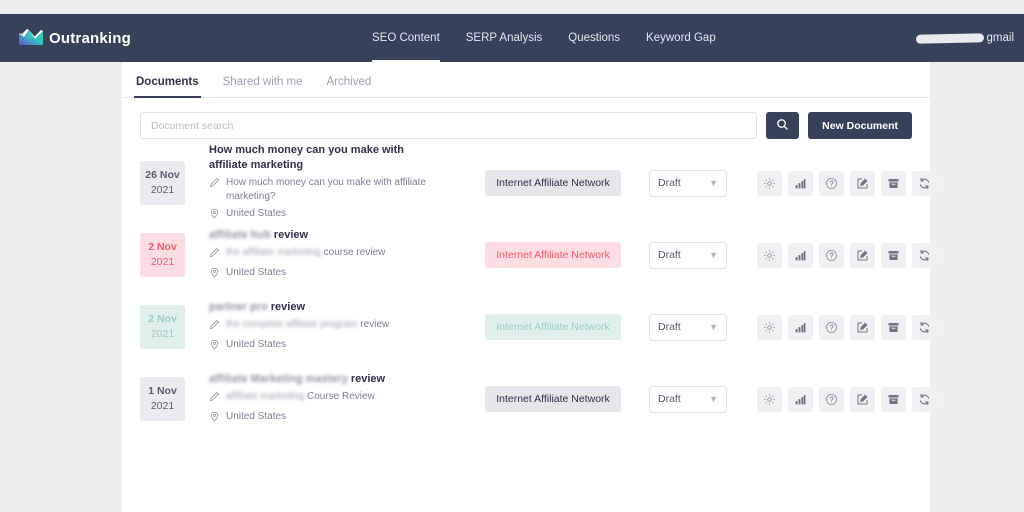 The width and height of the screenshot is (1024, 512). I want to click on document-subtitle-row: the complete affiliate program review, so click(340, 326).